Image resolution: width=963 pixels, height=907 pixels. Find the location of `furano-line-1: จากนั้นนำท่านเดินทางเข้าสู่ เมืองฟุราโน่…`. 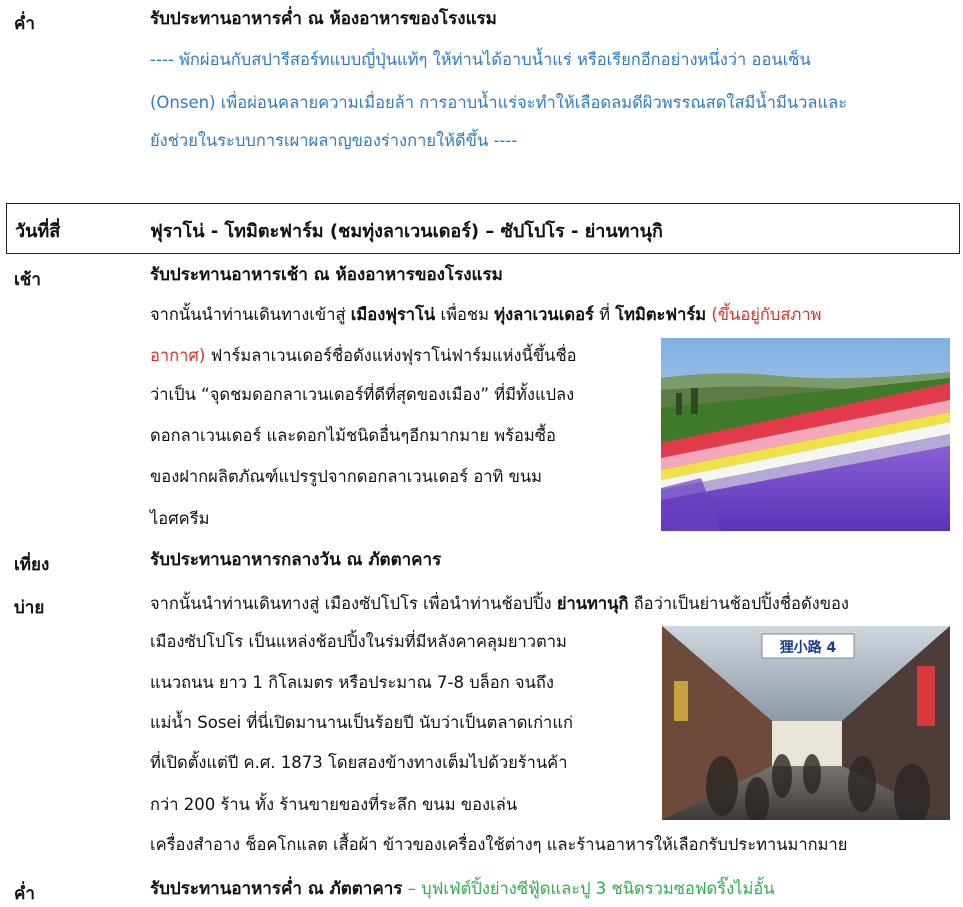

furano-line-1: จากนั้นนำท่านเดินทางเข้าสู่ เมืองฟุราโน่… is located at coordinates (485, 315).